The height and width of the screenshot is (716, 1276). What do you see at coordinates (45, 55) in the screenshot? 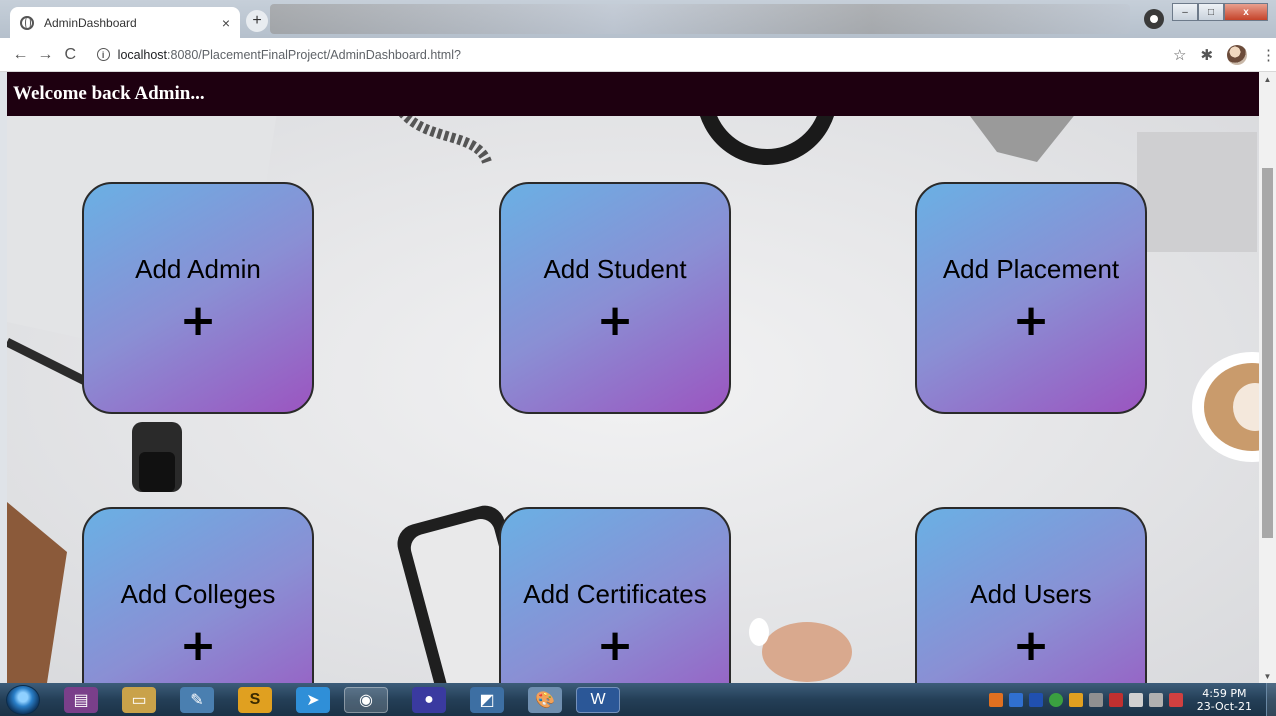
I see `forward-button: →` at bounding box center [45, 55].